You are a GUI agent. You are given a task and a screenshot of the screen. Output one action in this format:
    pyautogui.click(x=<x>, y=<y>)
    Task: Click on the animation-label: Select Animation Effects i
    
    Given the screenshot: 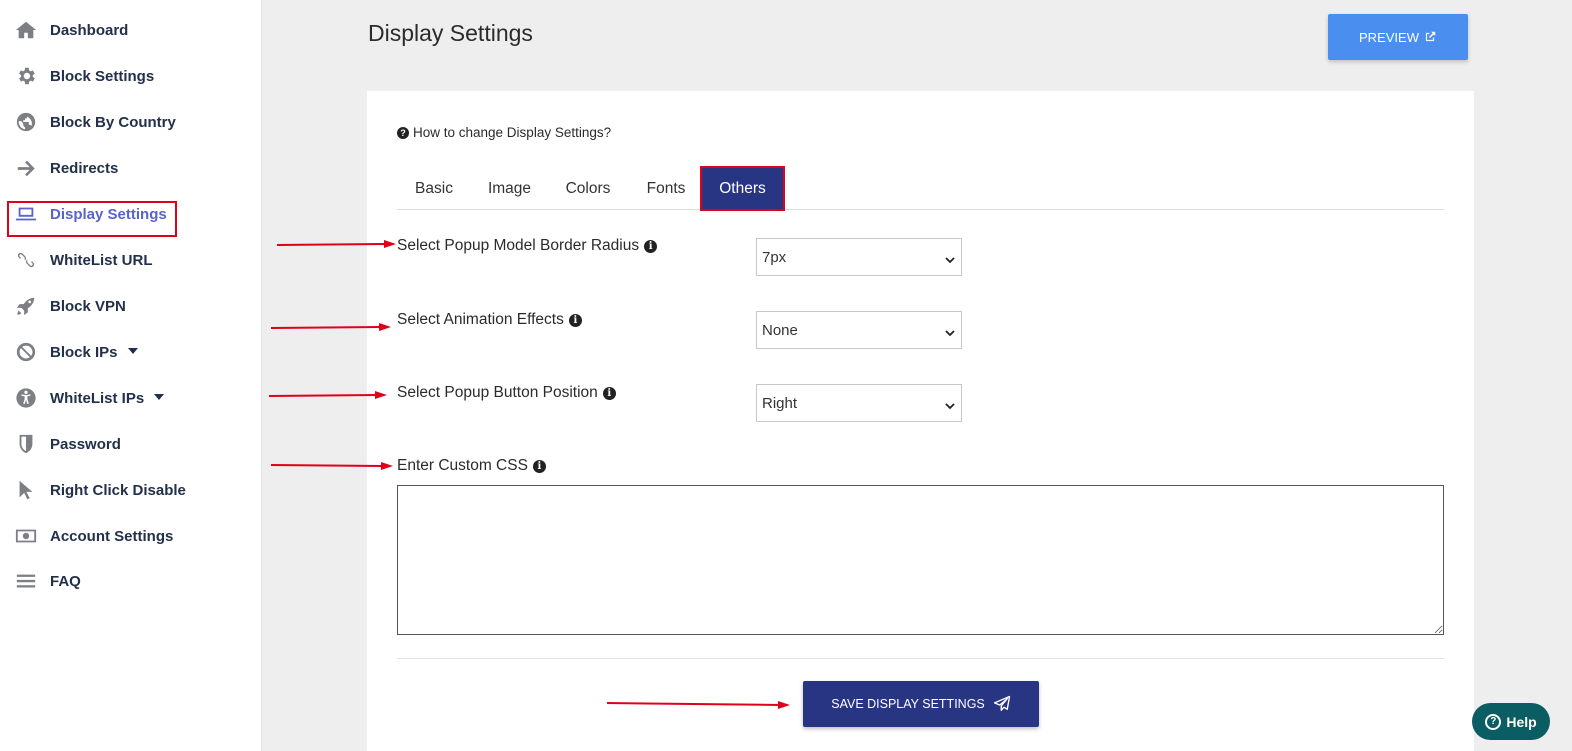 What is the action you would take?
    pyautogui.click(x=489, y=320)
    